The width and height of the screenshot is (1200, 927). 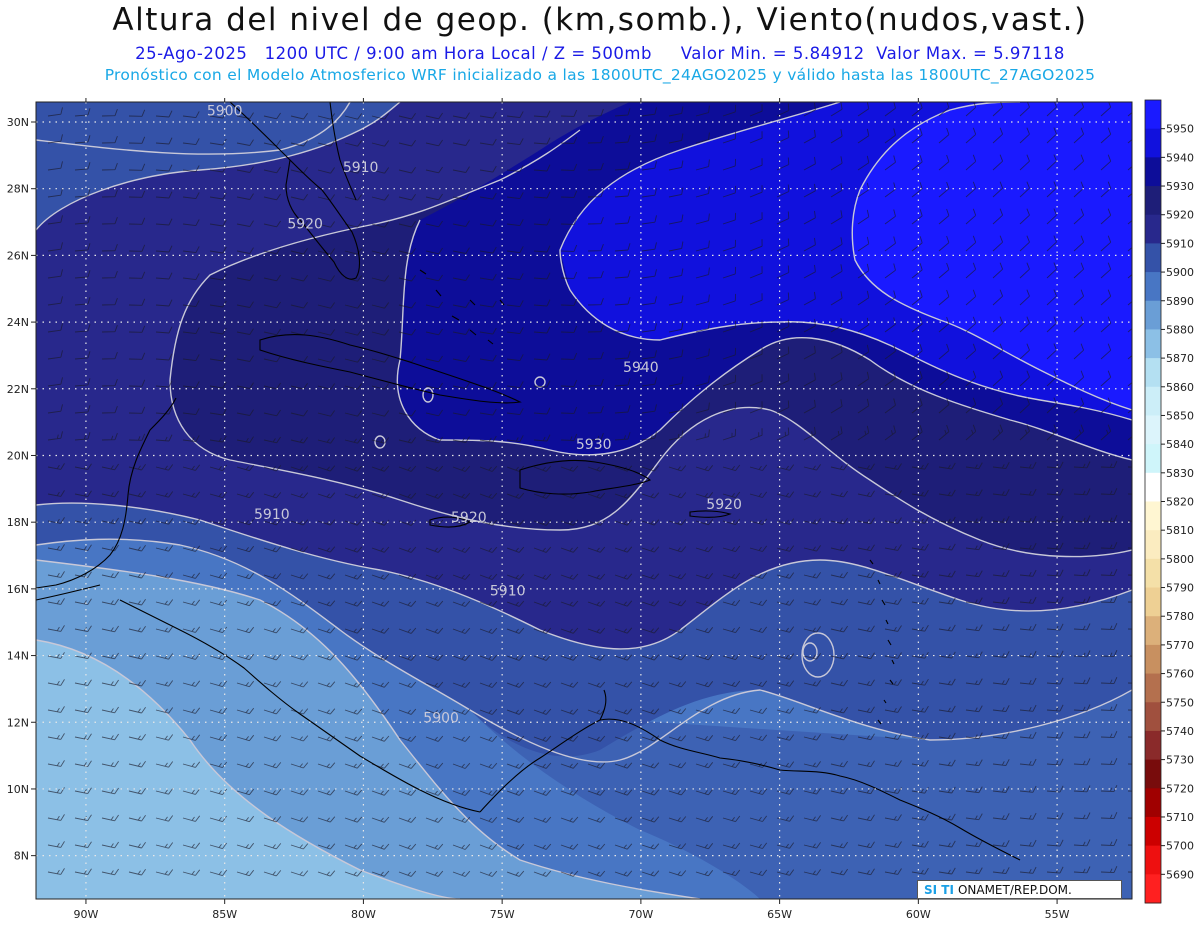 What do you see at coordinates (1180, 473) in the screenshot?
I see `colorbar-label: 5830` at bounding box center [1180, 473].